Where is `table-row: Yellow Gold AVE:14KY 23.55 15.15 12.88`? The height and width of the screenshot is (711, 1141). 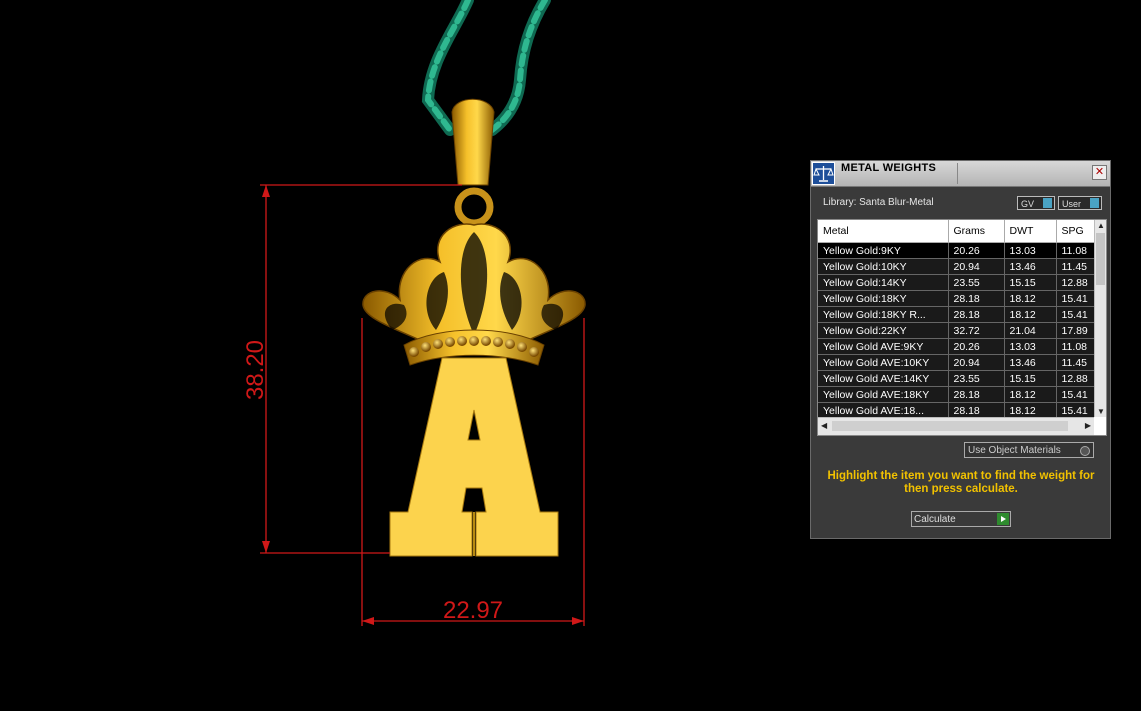 table-row: Yellow Gold AVE:14KY 23.55 15.15 12.88 is located at coordinates (956, 378).